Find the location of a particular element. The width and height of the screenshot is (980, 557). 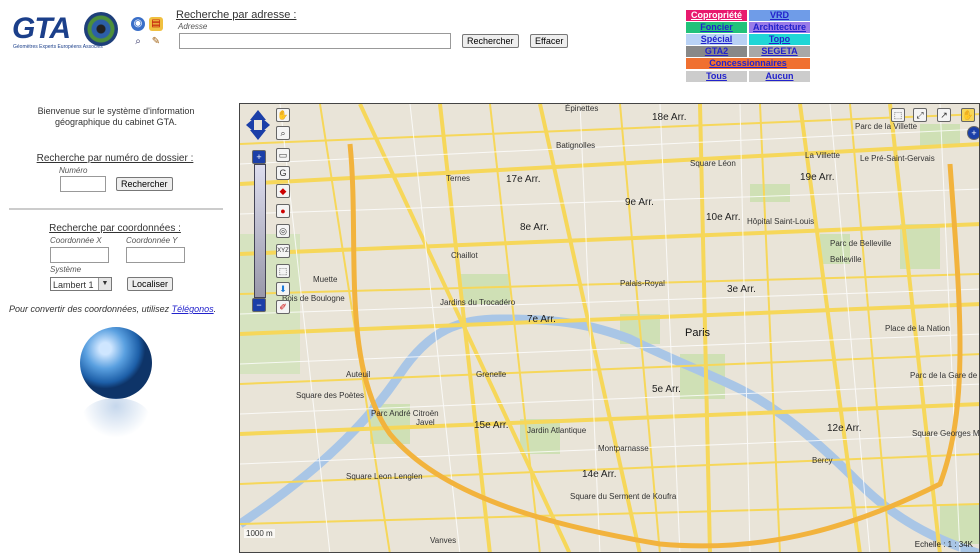

place-label: Square des Poètes is located at coordinates (330, 395).